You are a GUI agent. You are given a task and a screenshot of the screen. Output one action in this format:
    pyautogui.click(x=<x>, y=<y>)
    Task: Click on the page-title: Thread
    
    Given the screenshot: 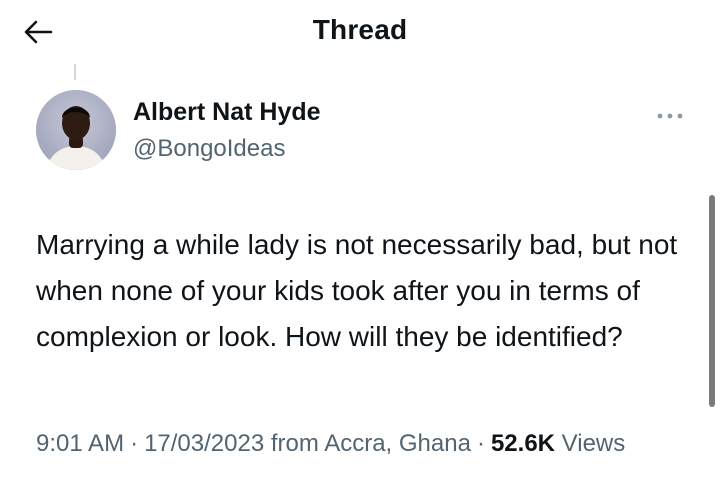 What is the action you would take?
    pyautogui.click(x=360, y=29)
    